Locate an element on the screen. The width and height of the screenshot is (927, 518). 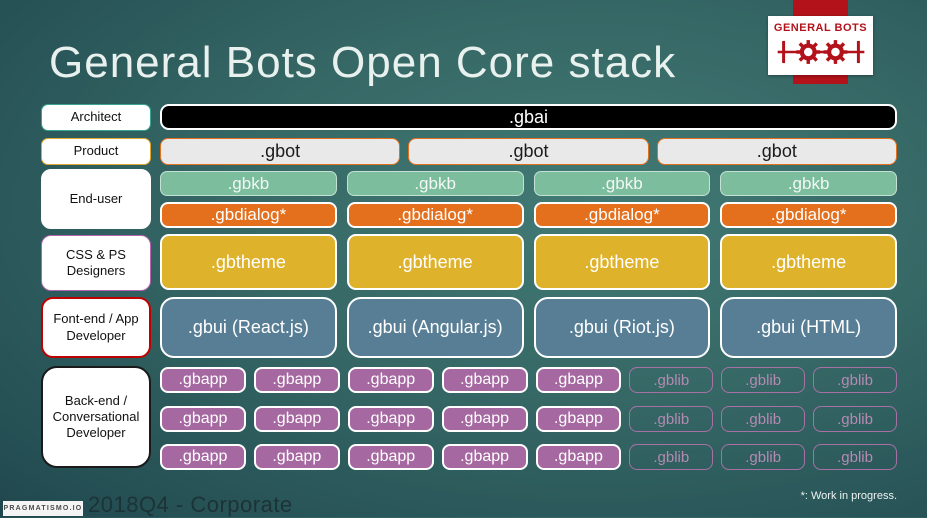
role-label-product: Product is located at coordinates (96, 151).